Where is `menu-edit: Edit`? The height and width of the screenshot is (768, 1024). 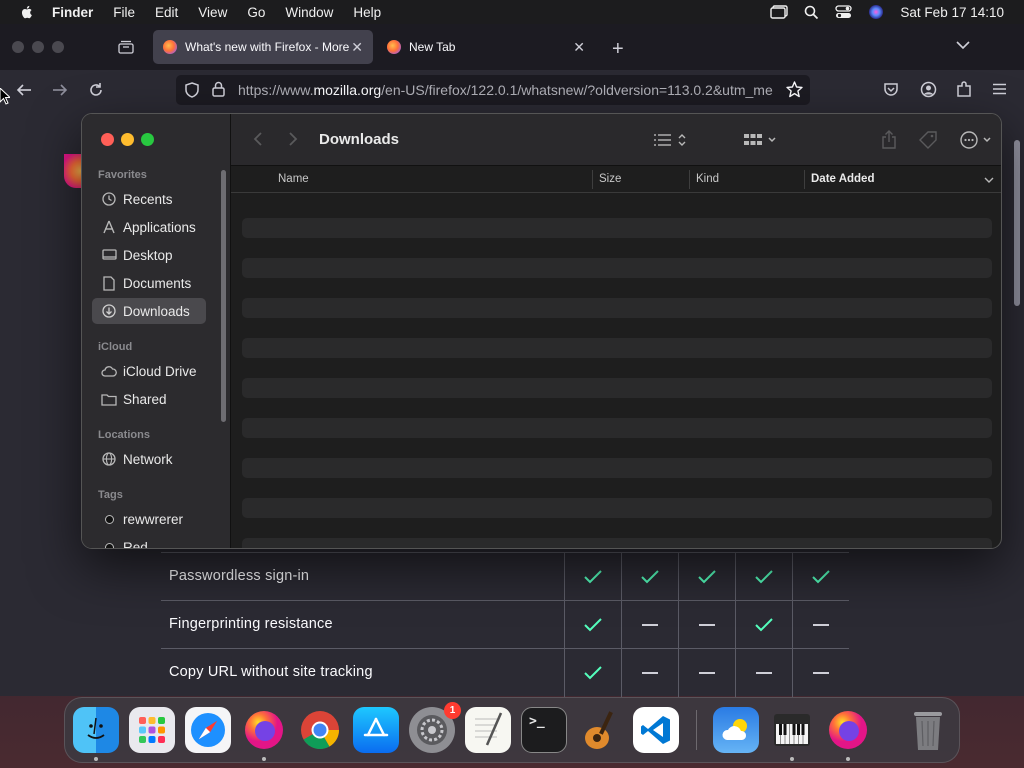
menu-edit: Edit is located at coordinates (166, 12).